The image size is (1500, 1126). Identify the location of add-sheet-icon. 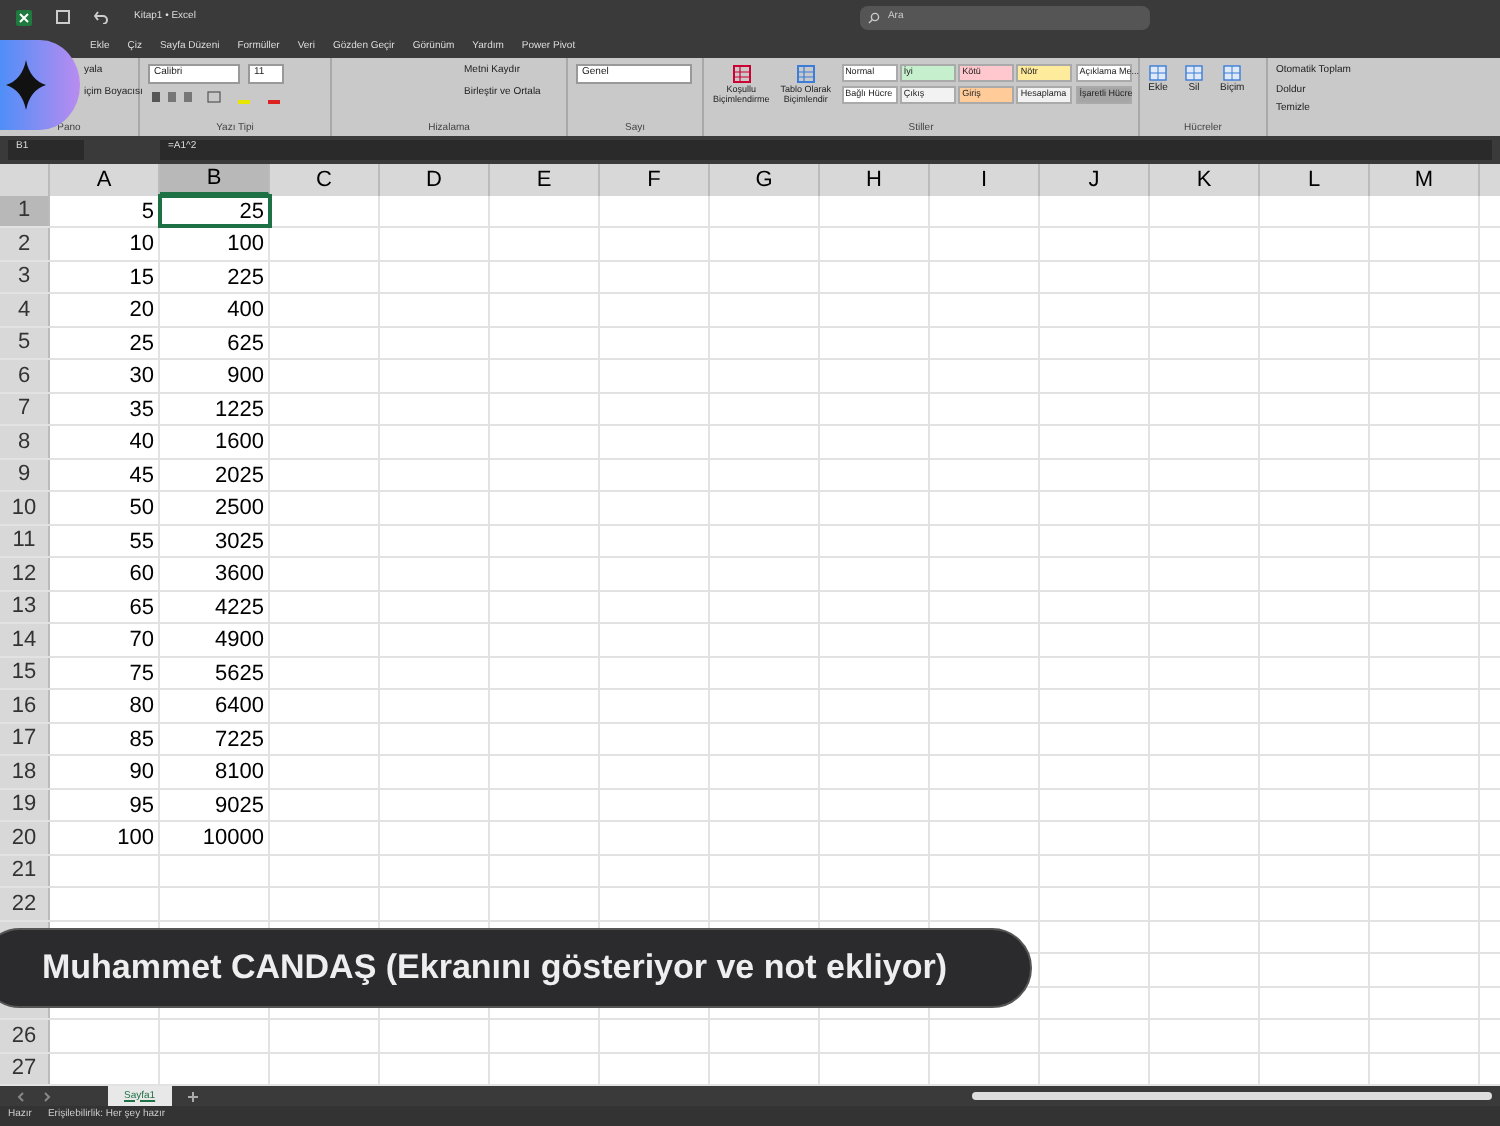
(192, 1096).